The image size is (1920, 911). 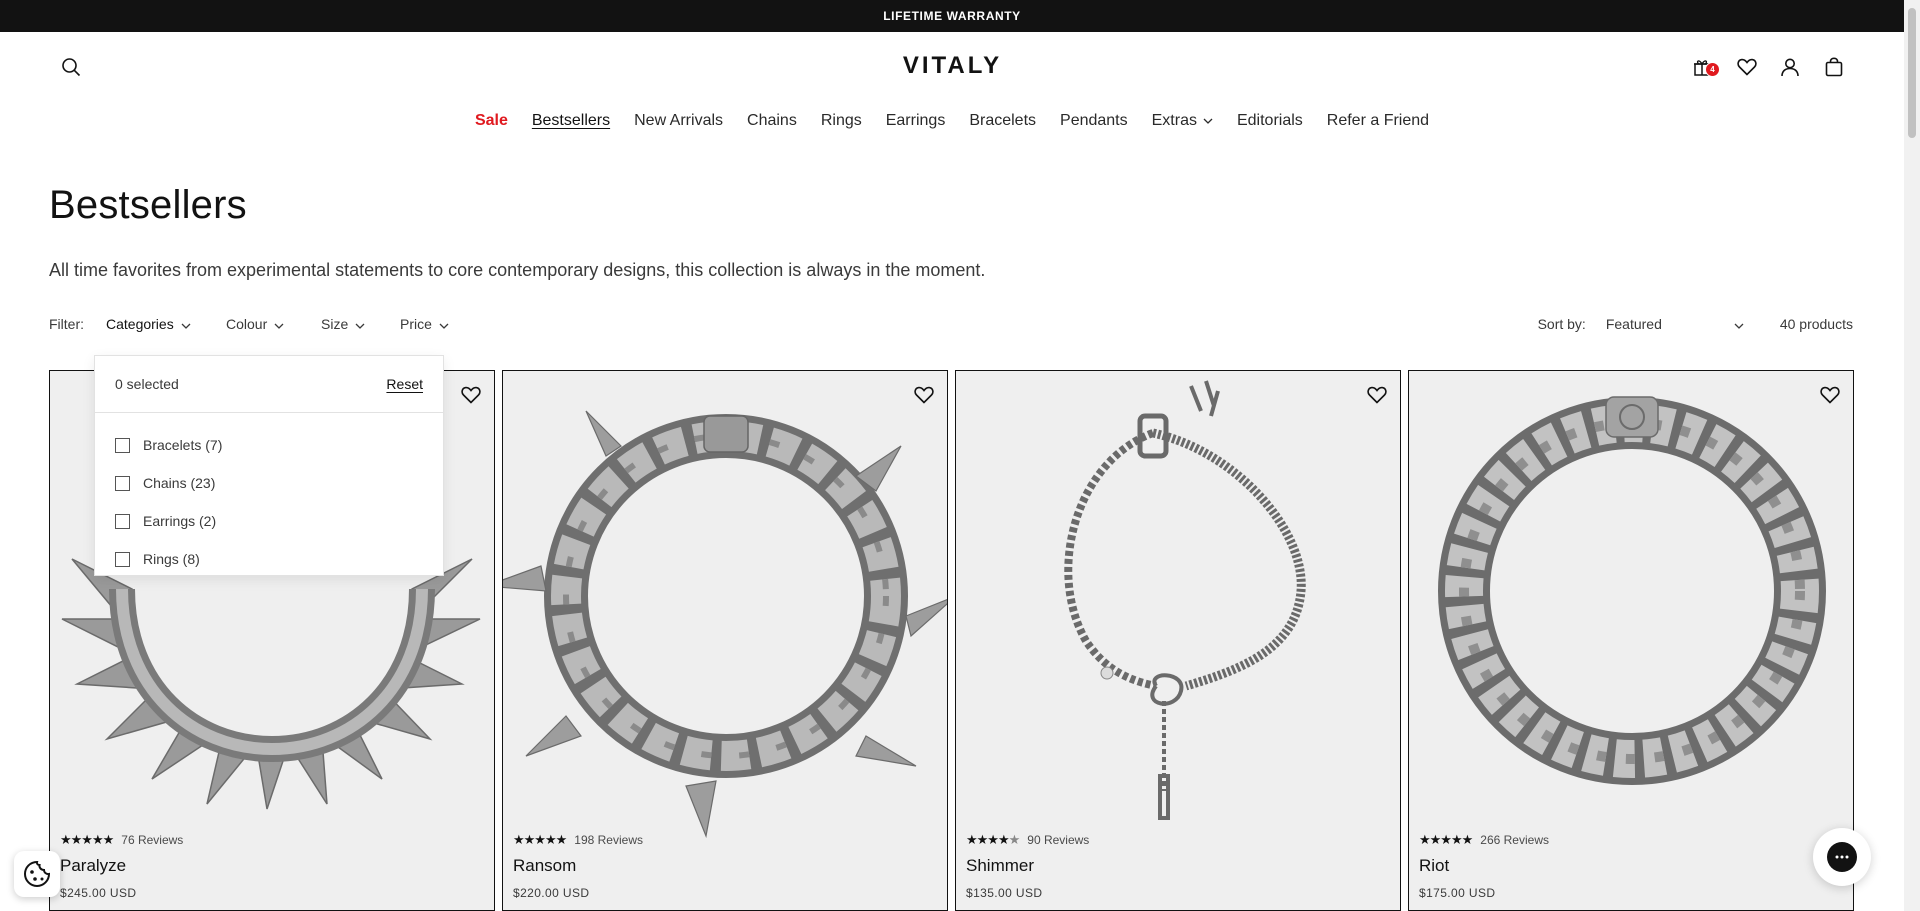 I want to click on category-option-label: Chains (23), so click(x=179, y=483).